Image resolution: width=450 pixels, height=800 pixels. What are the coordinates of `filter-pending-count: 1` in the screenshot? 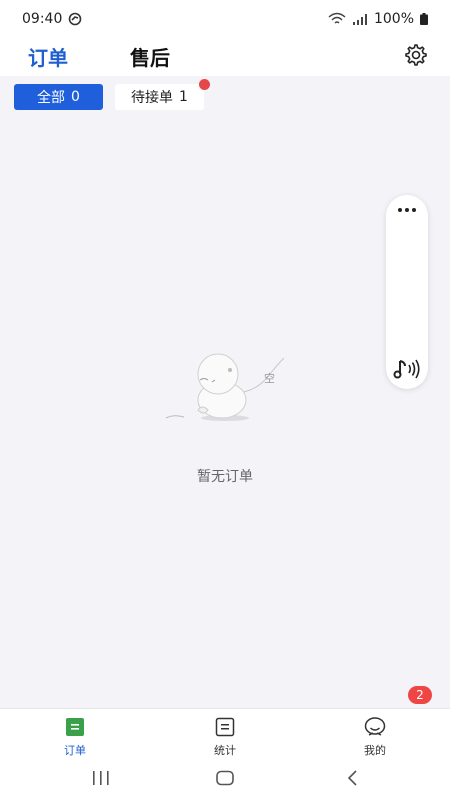 It's located at (183, 97).